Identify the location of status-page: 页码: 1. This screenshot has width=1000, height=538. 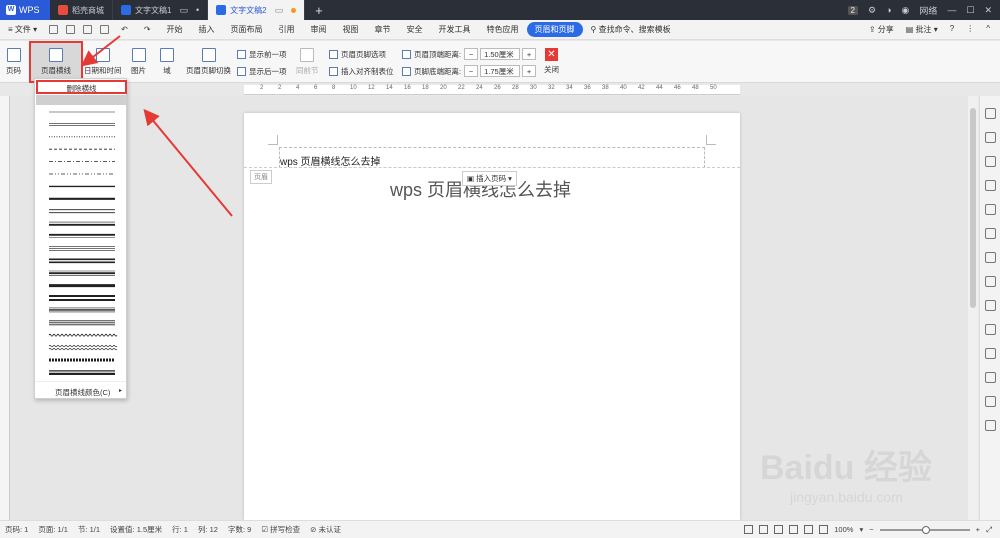
(16, 529).